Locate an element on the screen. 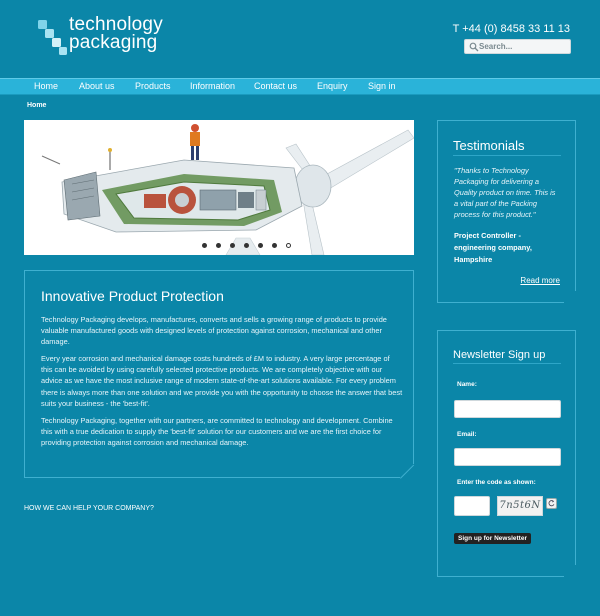 The width and height of the screenshot is (600, 616). nav-item-contact-us: Contact us is located at coordinates (275, 86).